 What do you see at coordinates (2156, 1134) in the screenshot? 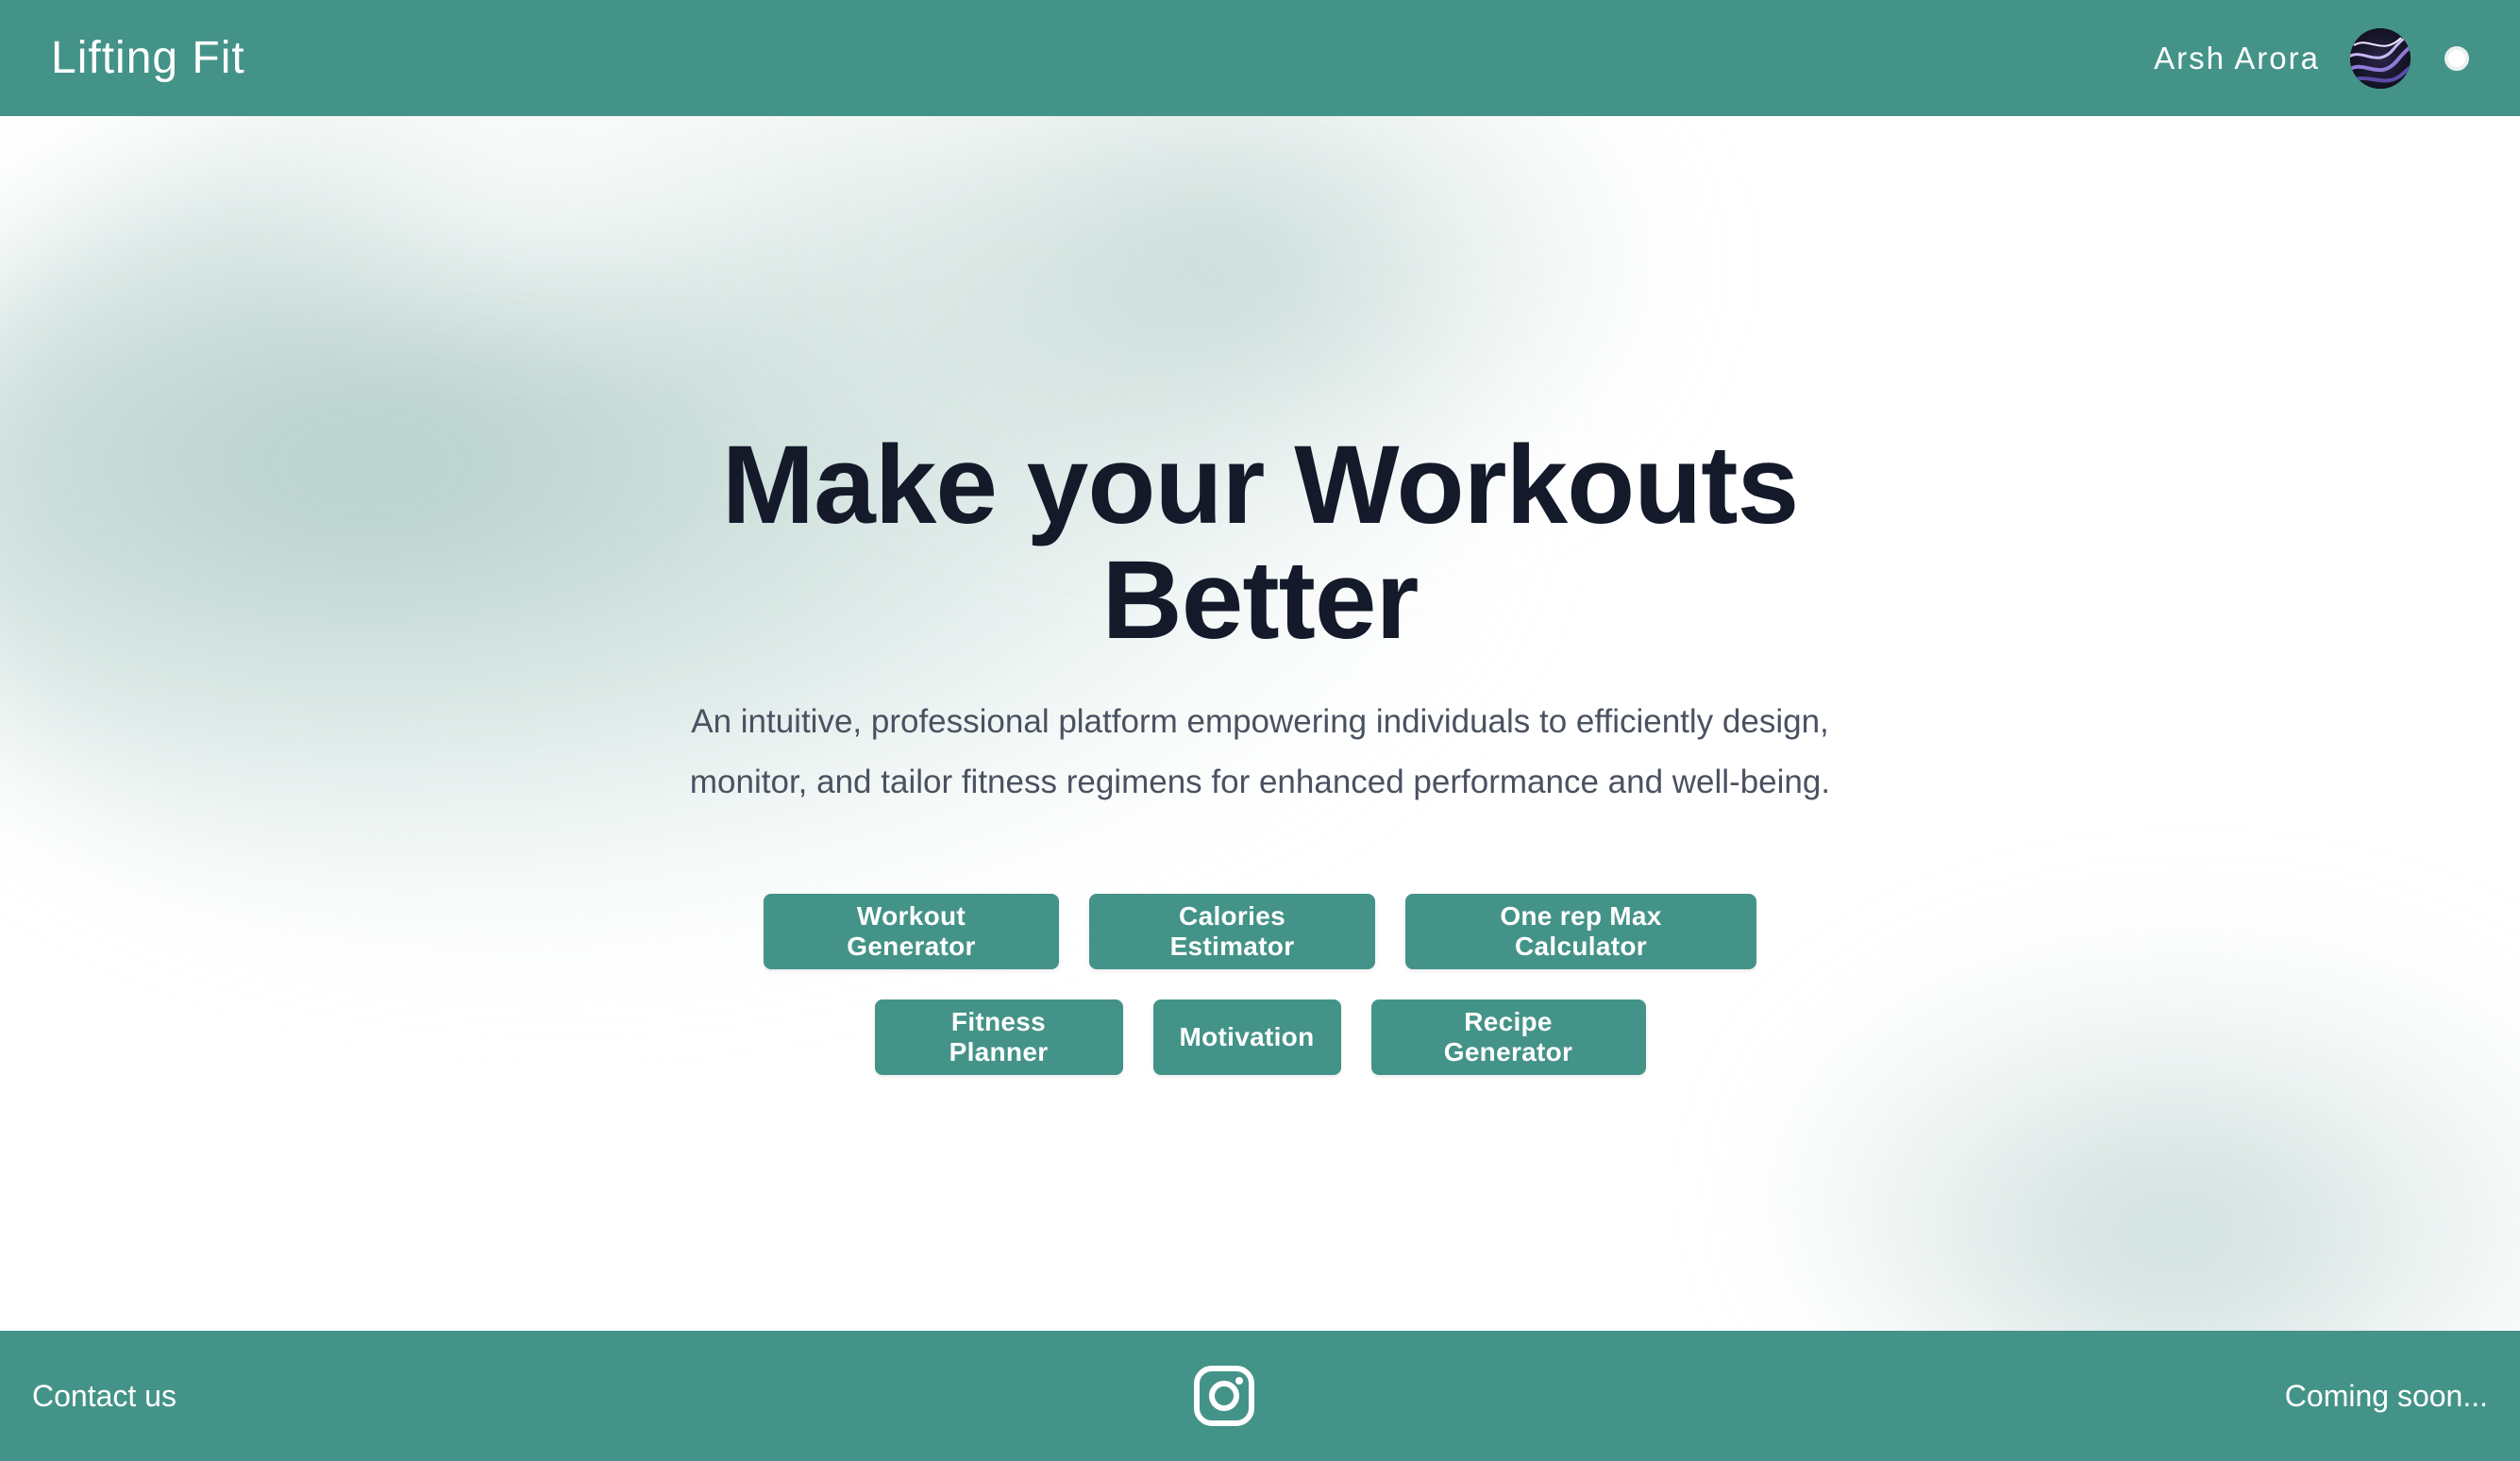
I see `background-blob` at bounding box center [2156, 1134].